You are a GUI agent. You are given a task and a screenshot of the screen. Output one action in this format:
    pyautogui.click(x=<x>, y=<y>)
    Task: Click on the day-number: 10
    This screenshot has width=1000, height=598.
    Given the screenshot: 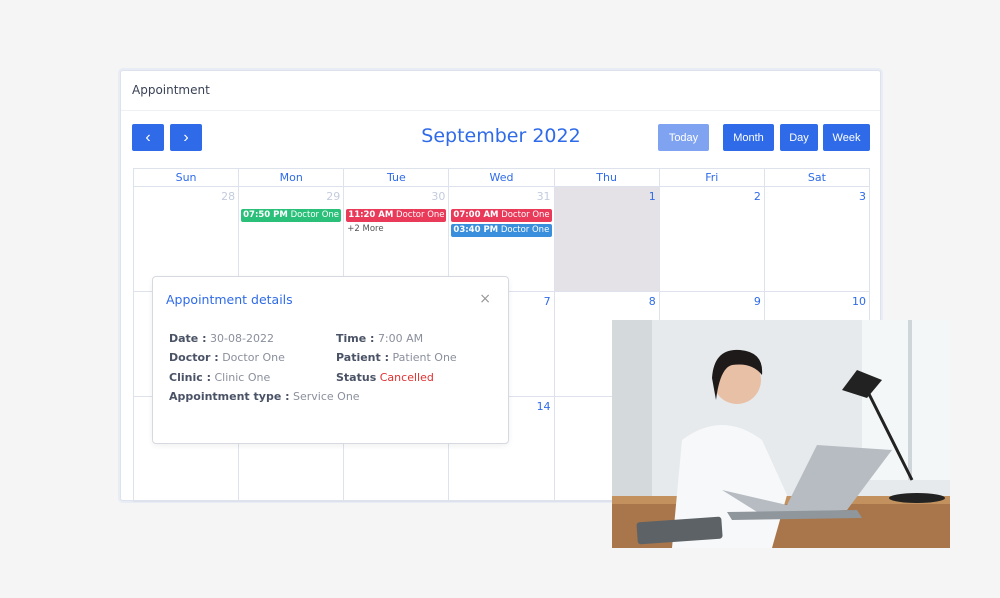 What is the action you would take?
    pyautogui.click(x=858, y=301)
    